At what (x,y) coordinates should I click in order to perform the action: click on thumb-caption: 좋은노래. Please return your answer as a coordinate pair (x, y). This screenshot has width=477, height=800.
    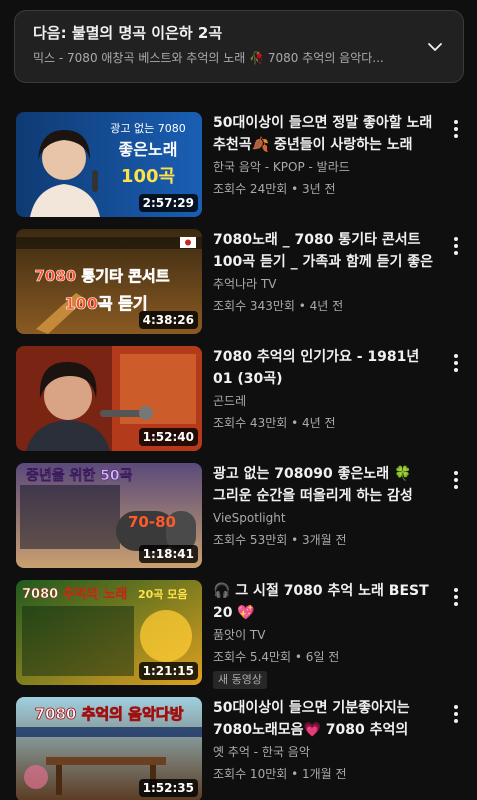
    Looking at the image, I should click on (148, 149).